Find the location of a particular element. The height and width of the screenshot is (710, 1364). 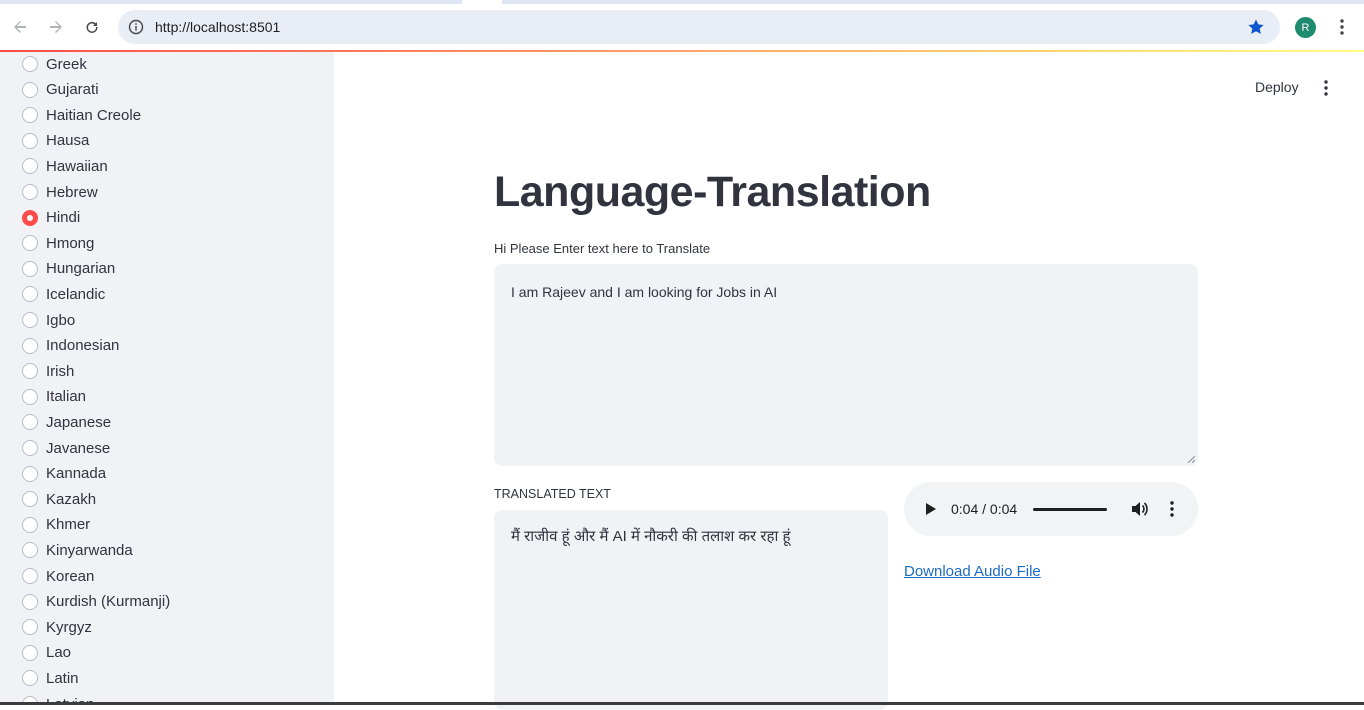

radio-label: Hebrew is located at coordinates (72, 192).